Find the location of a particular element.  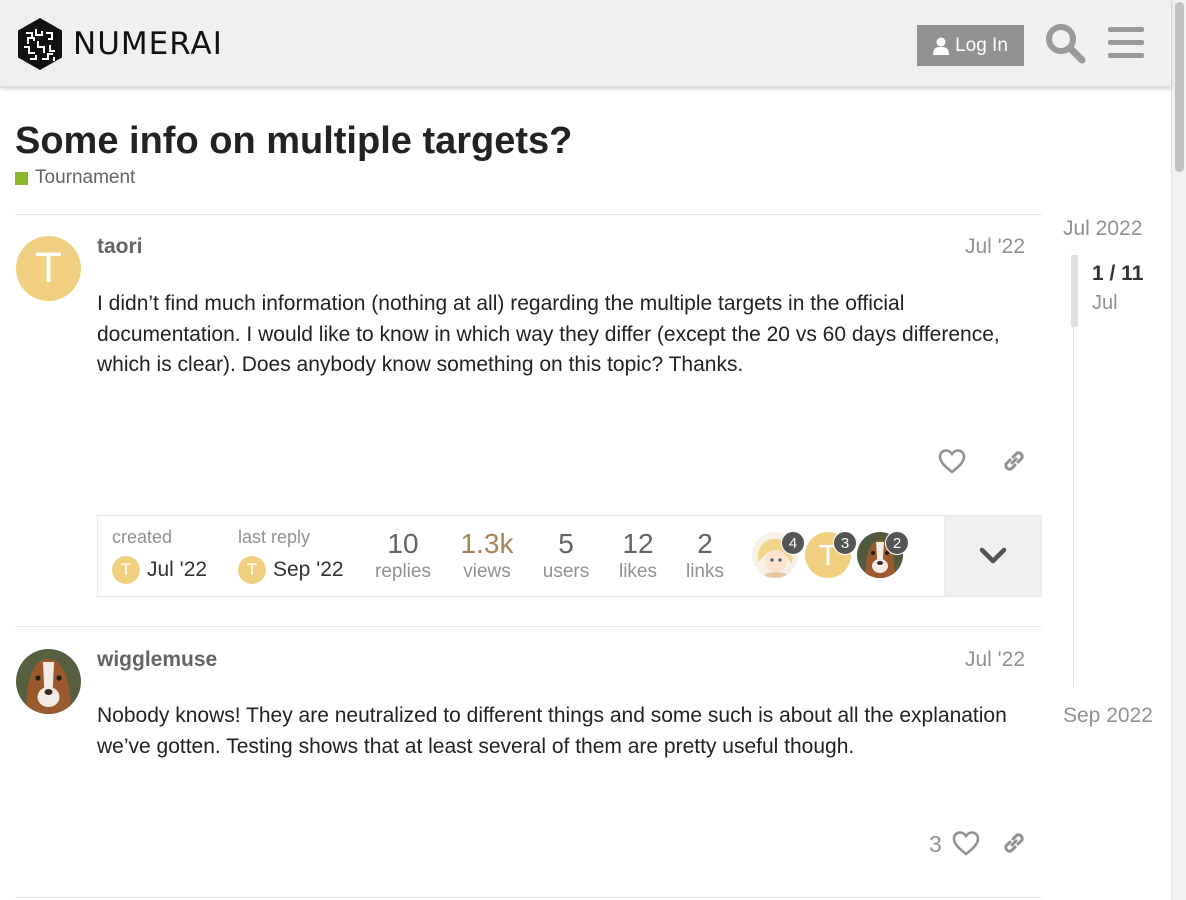

scrollbar-thumb is located at coordinates (1179, 87).